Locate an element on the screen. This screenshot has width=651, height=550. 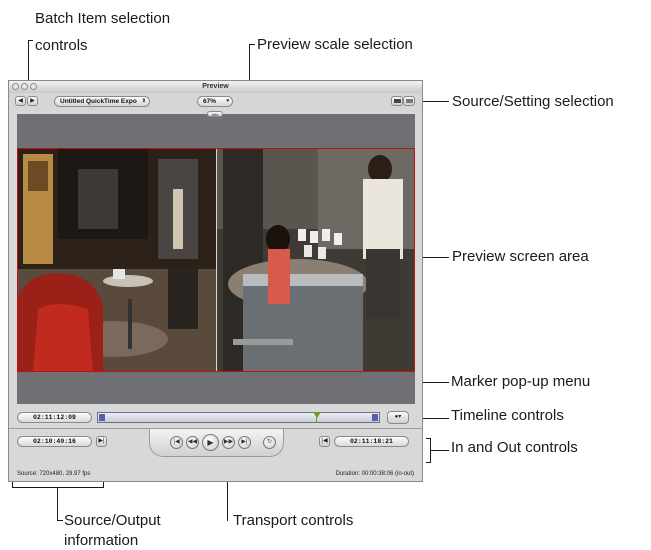
playhead-icon is located at coordinates (317, 415).